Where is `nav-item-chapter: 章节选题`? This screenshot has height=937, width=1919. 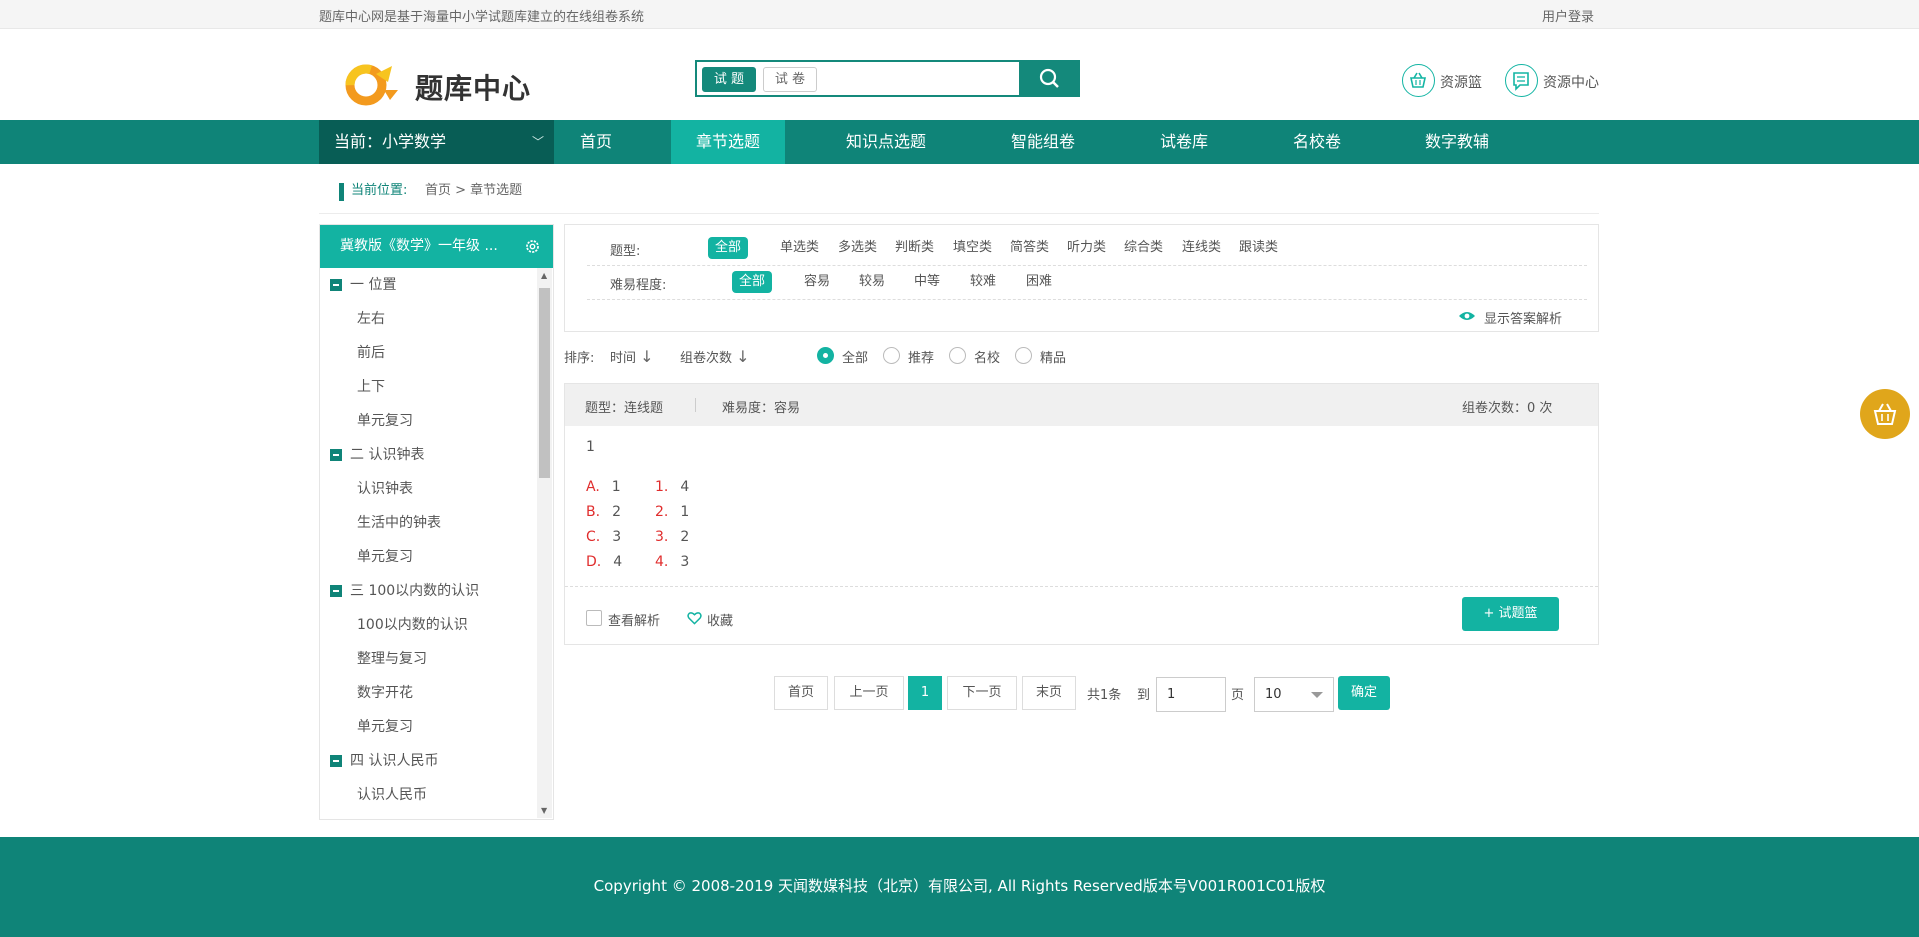
nav-item-chapter: 章节选题 is located at coordinates (728, 142).